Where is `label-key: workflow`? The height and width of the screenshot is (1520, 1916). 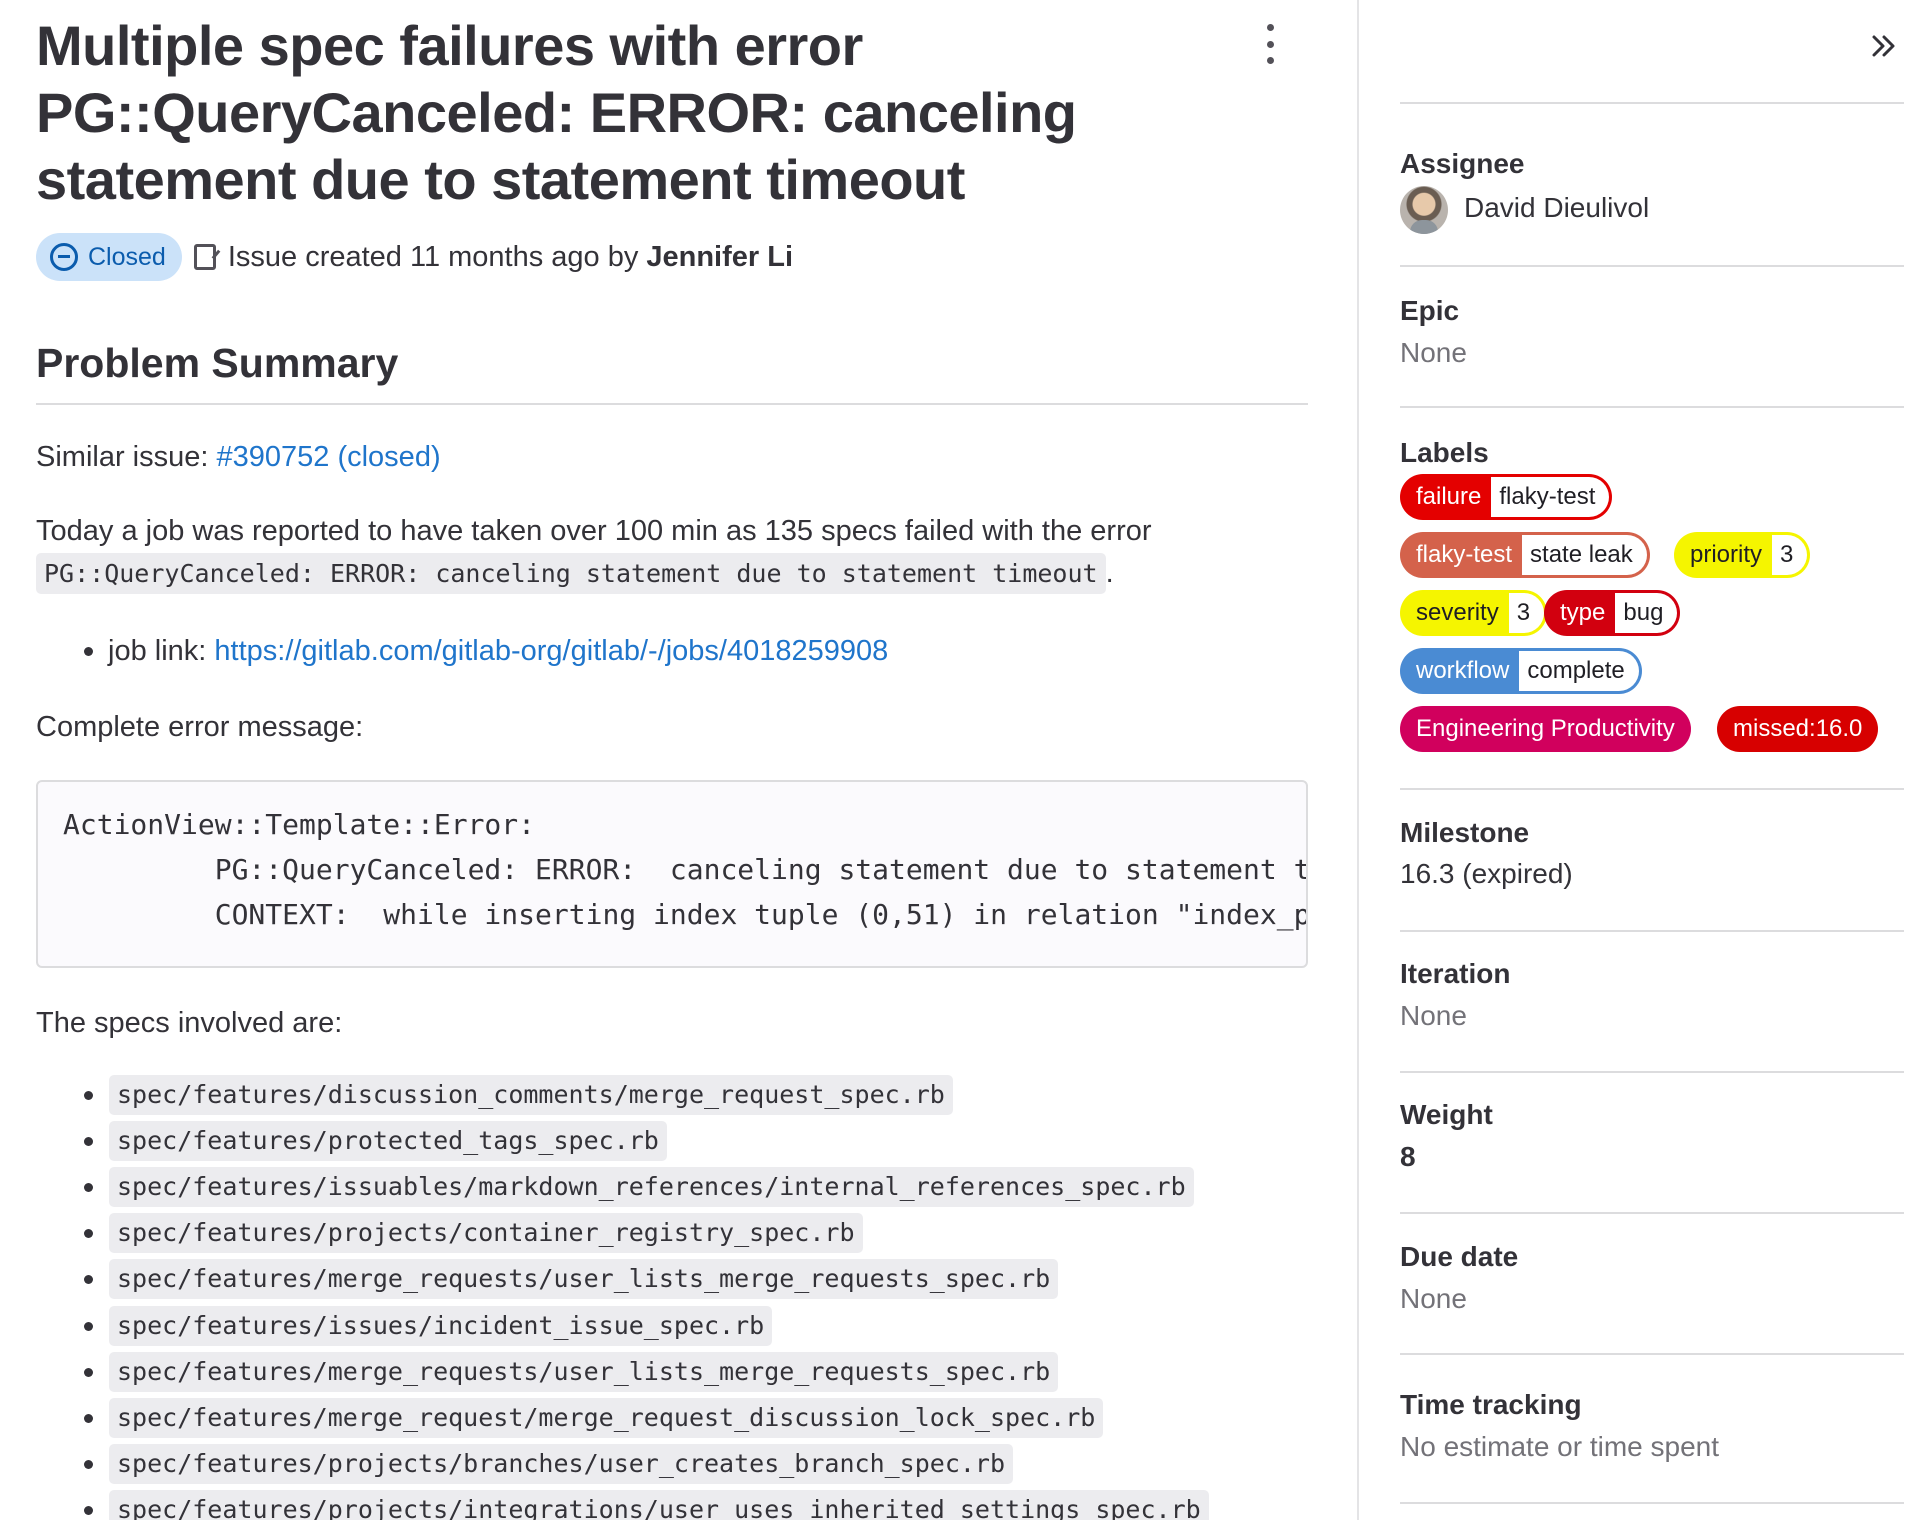
label-key: workflow is located at coordinates (1463, 670).